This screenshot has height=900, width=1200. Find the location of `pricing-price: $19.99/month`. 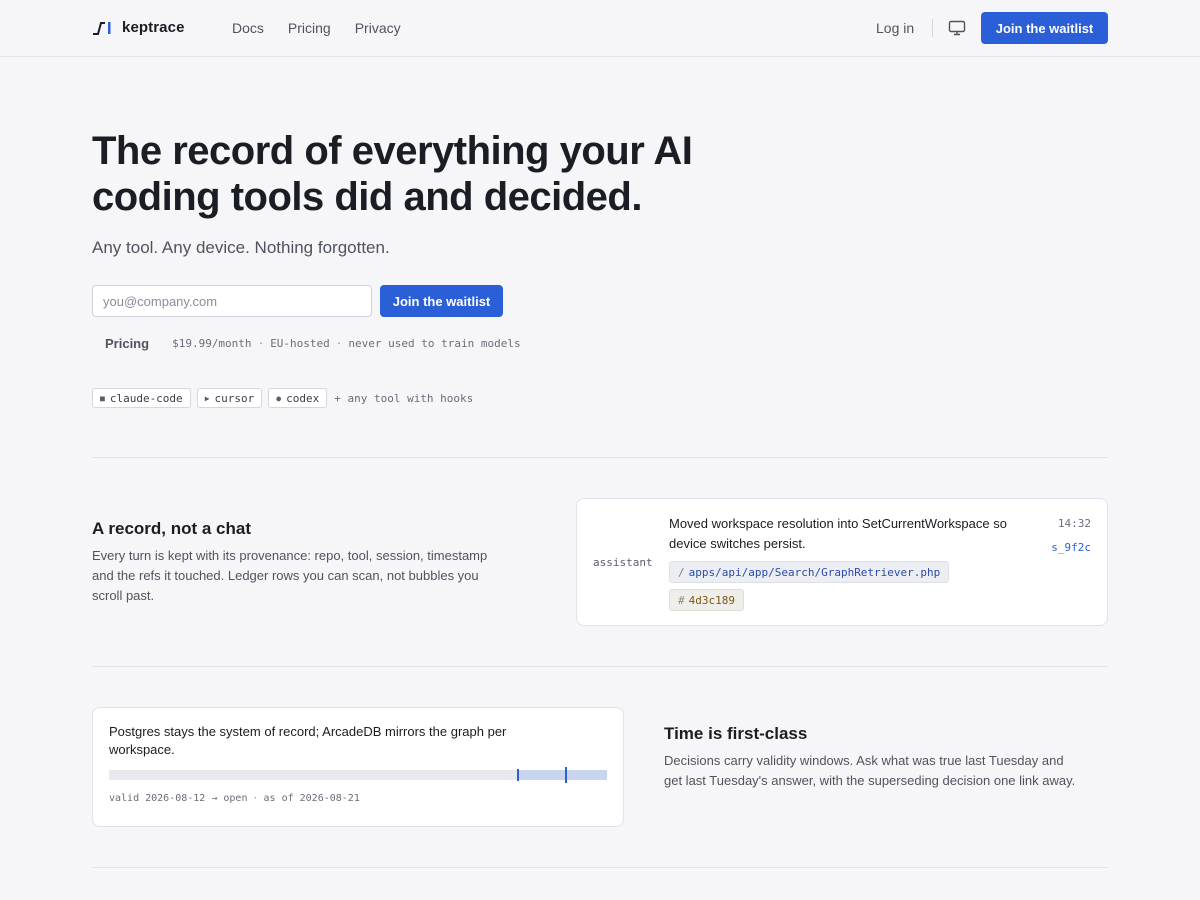

pricing-price: $19.99/month is located at coordinates (212, 343).